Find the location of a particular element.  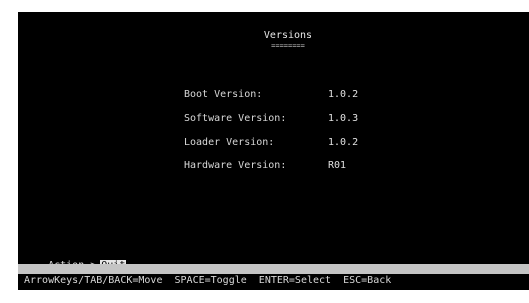

loader-version-value: 1.0.2 is located at coordinates (343, 142).